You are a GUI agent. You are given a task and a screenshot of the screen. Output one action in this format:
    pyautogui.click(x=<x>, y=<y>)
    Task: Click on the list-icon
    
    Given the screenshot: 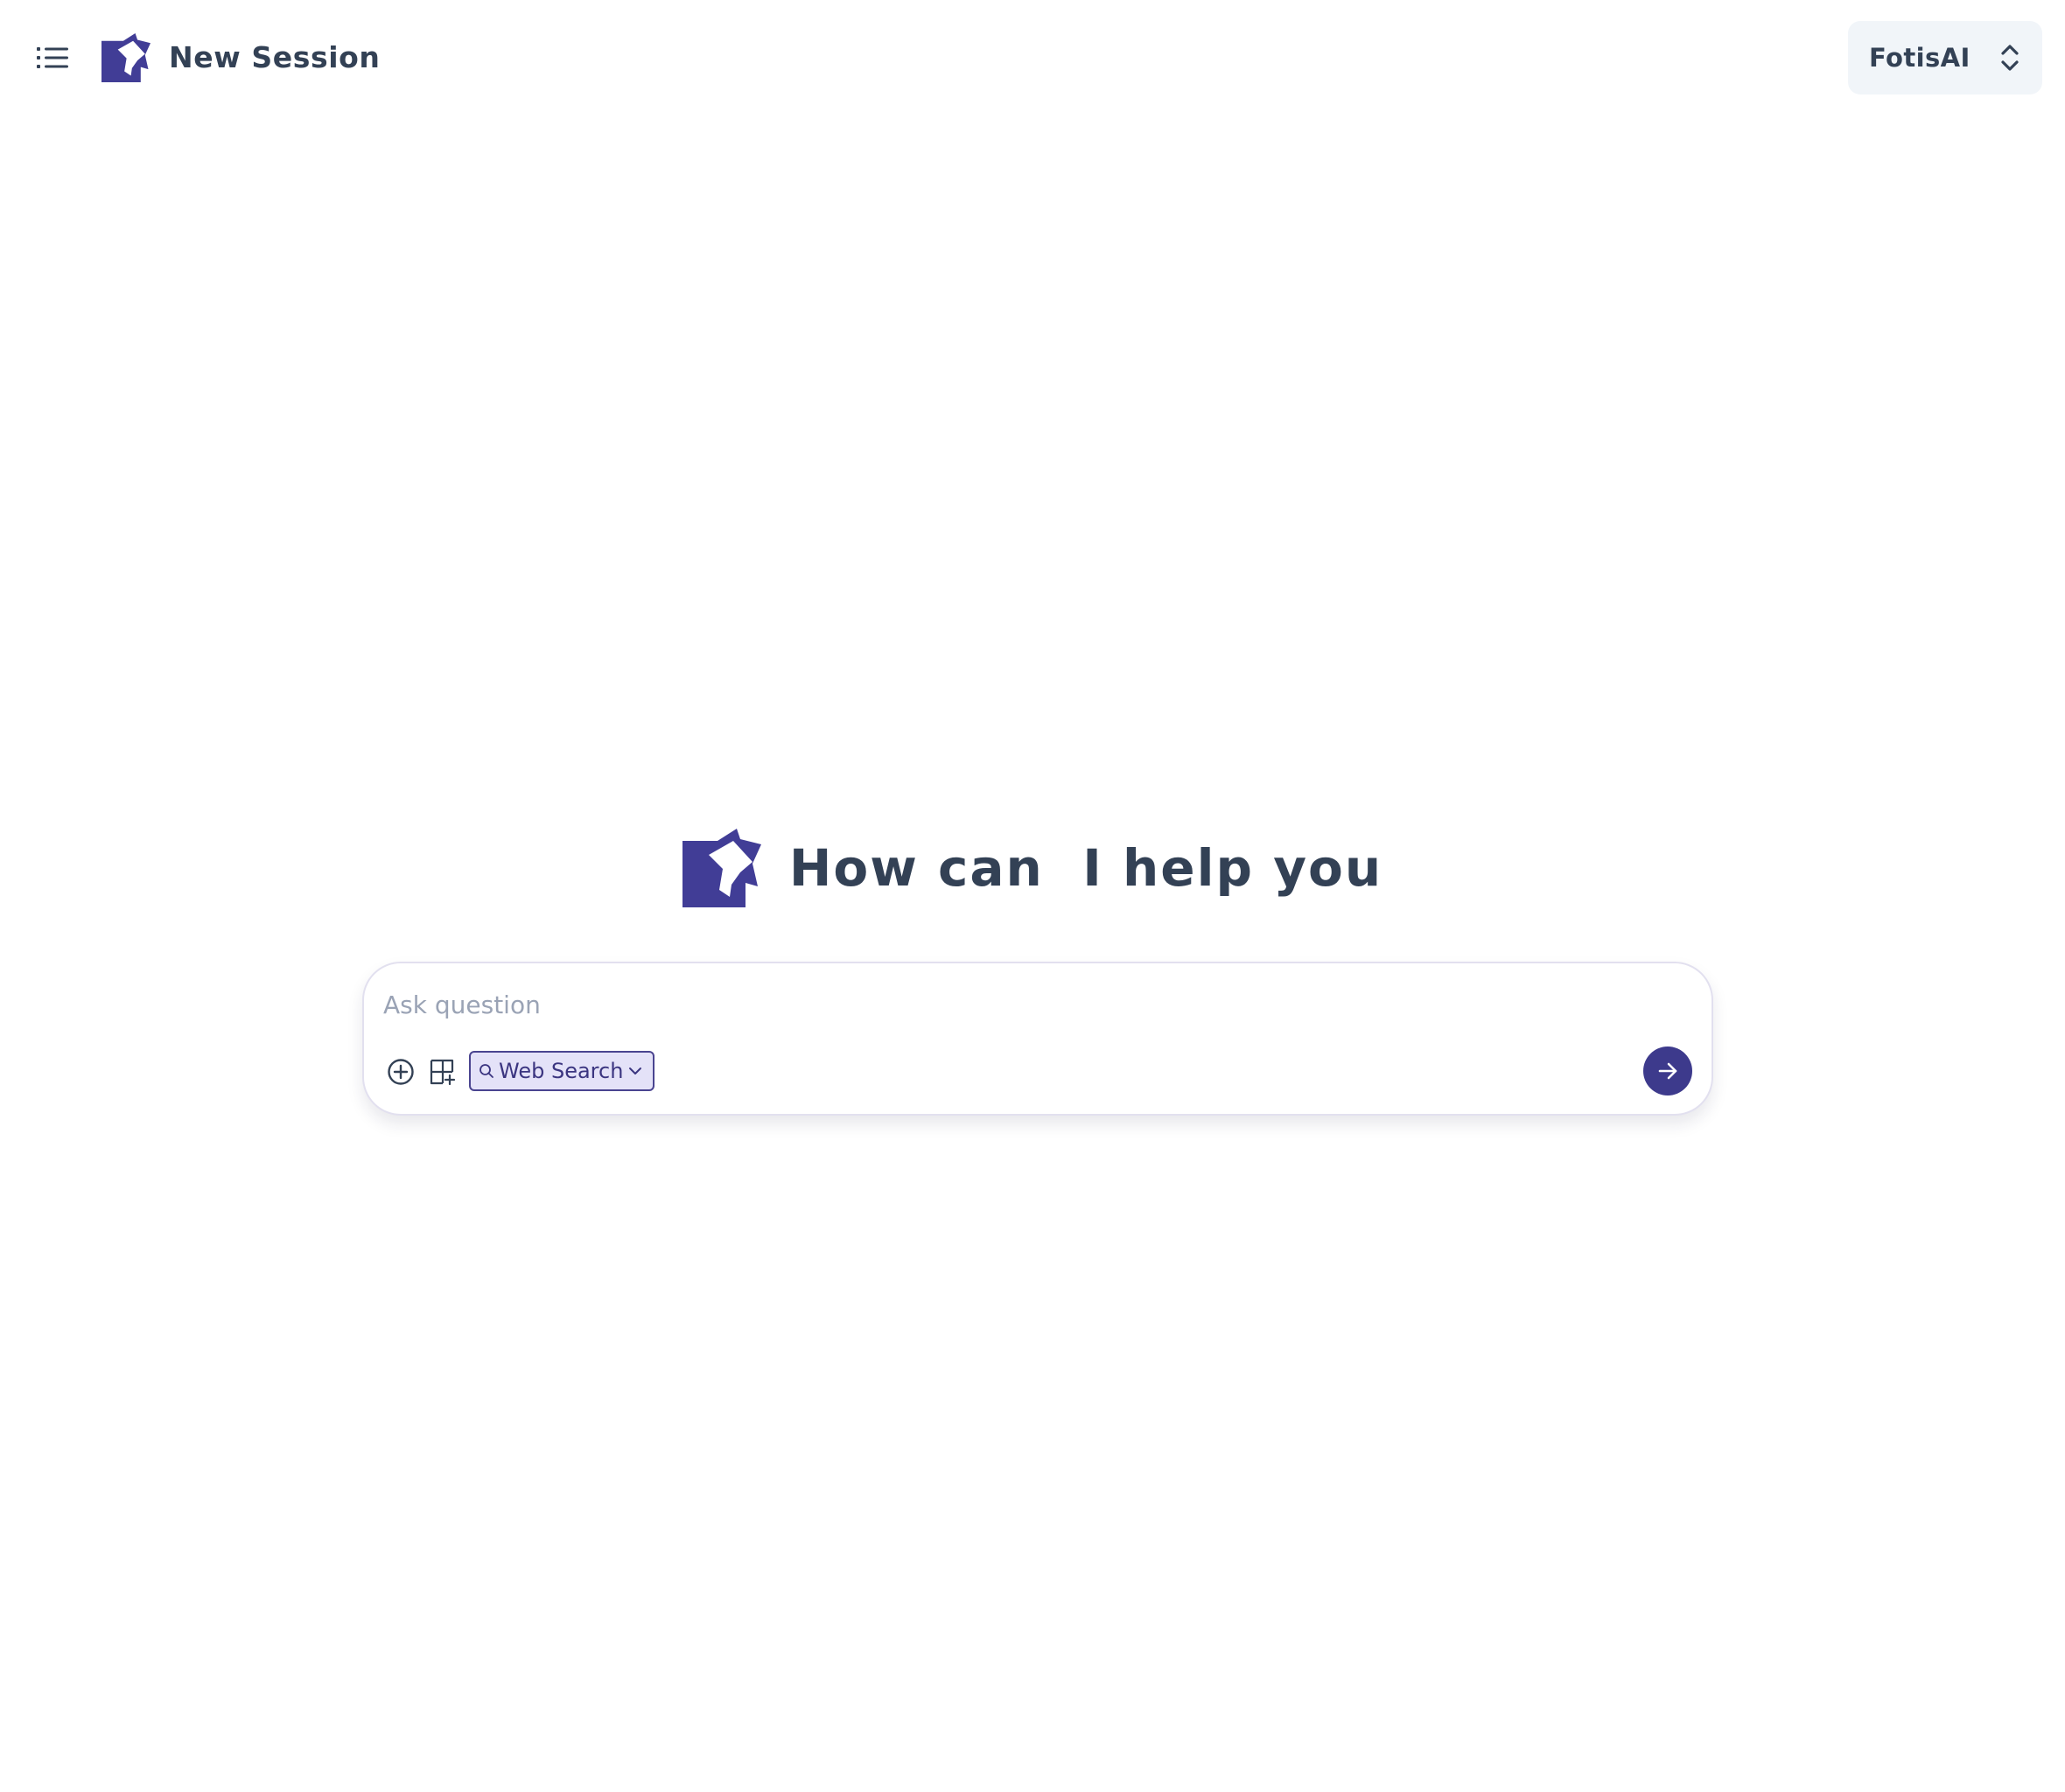 What is the action you would take?
    pyautogui.click(x=52, y=57)
    